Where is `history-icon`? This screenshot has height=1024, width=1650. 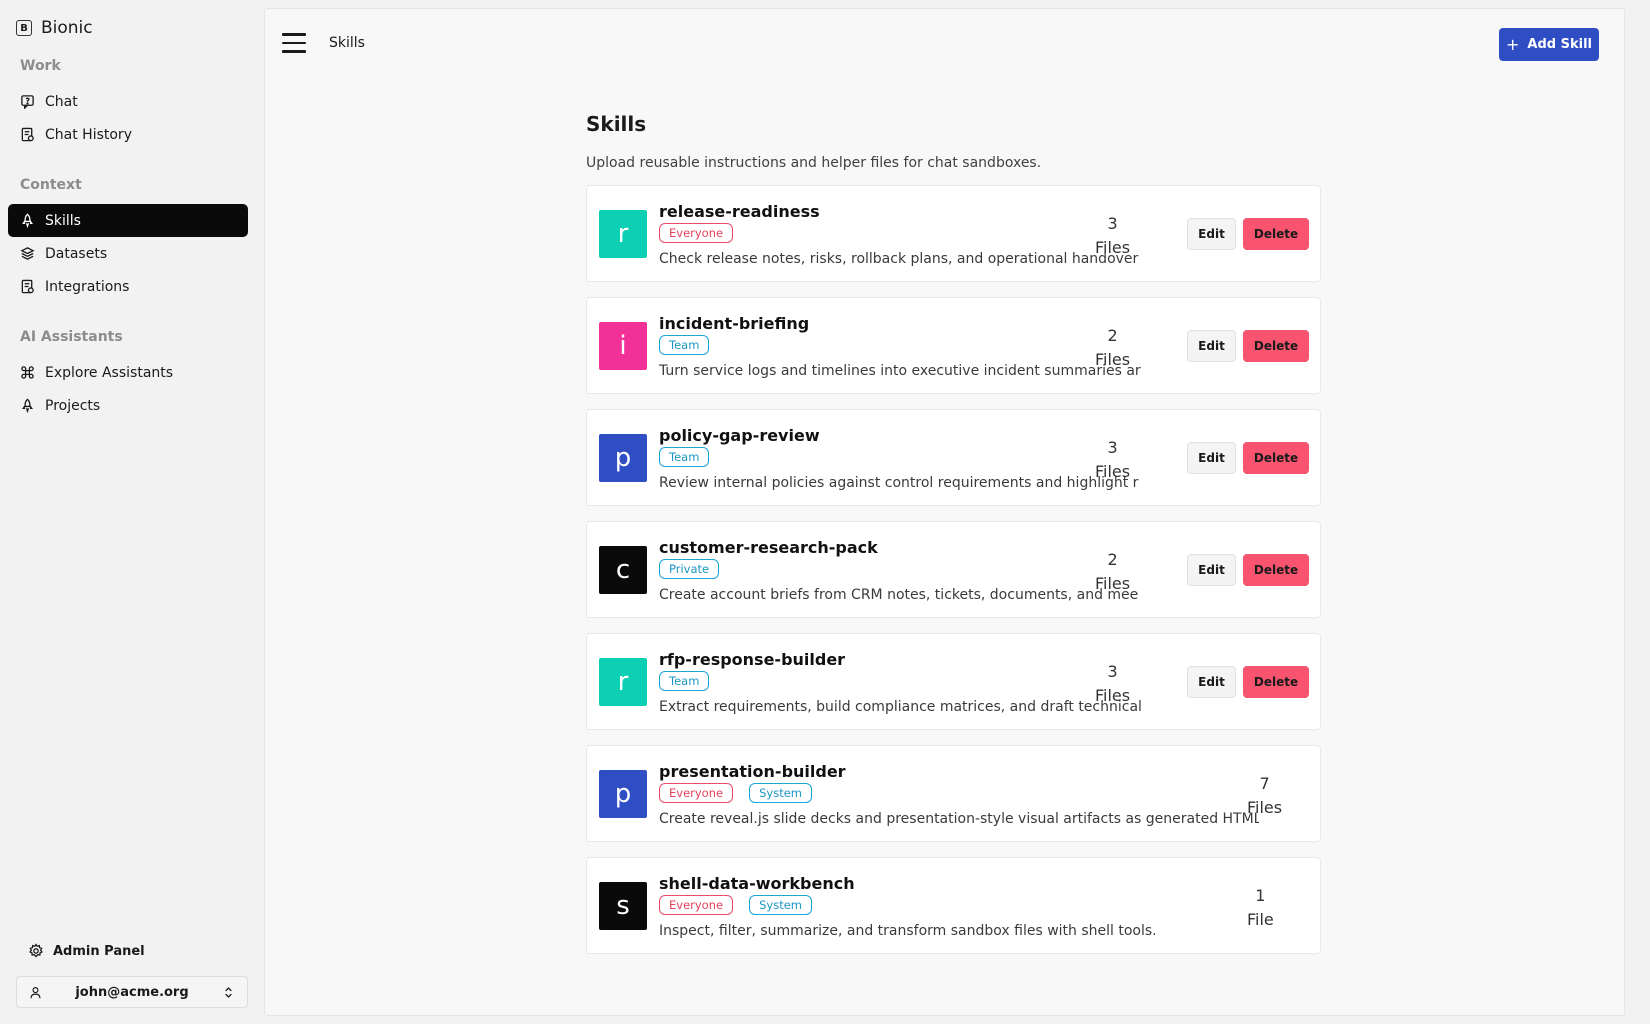
history-icon is located at coordinates (27, 134).